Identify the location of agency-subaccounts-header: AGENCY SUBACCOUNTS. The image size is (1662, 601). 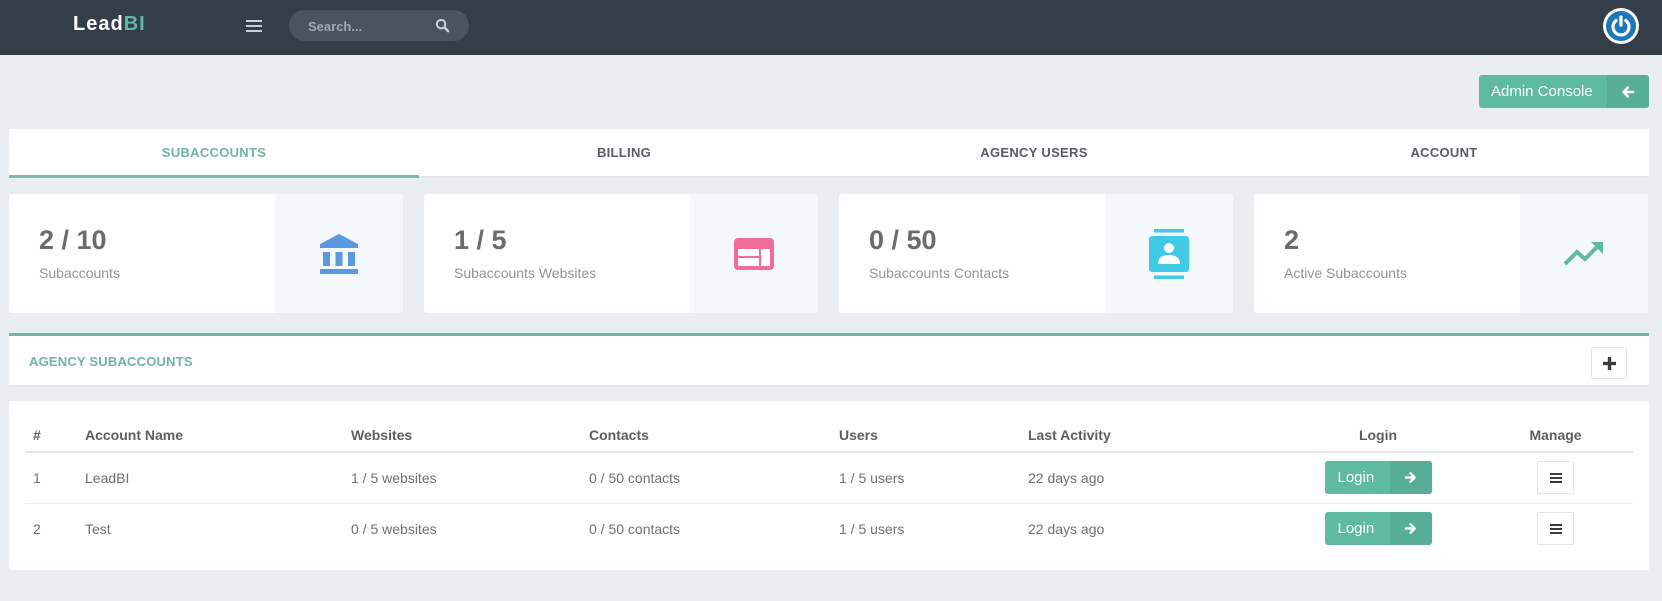
(829, 360).